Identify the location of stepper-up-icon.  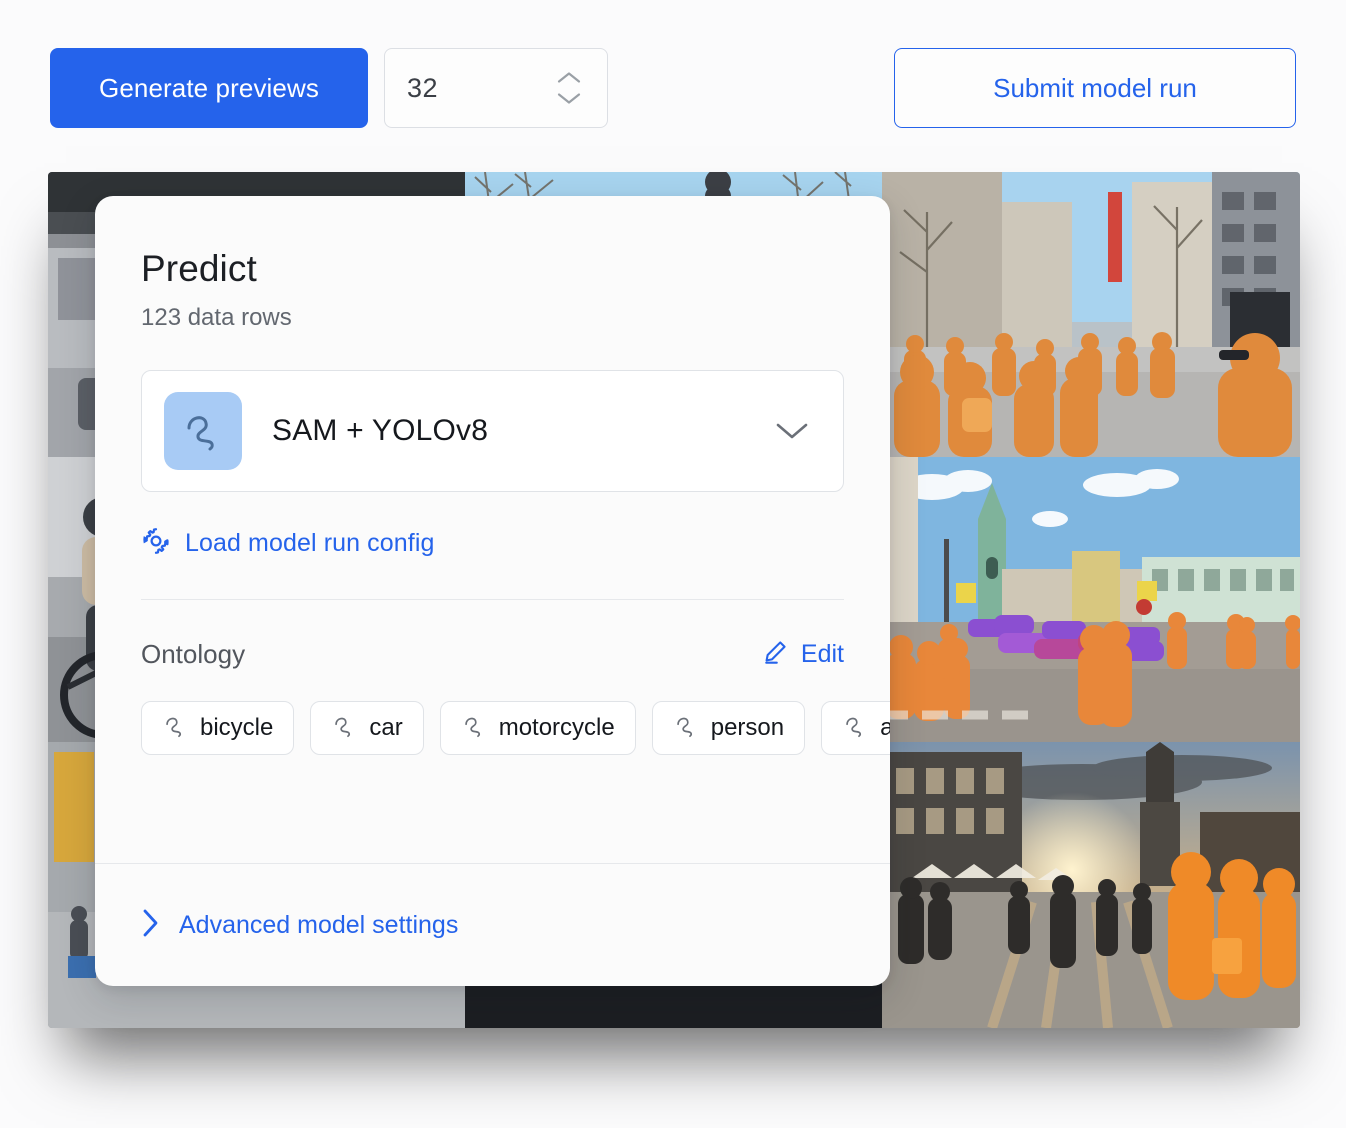
(569, 78).